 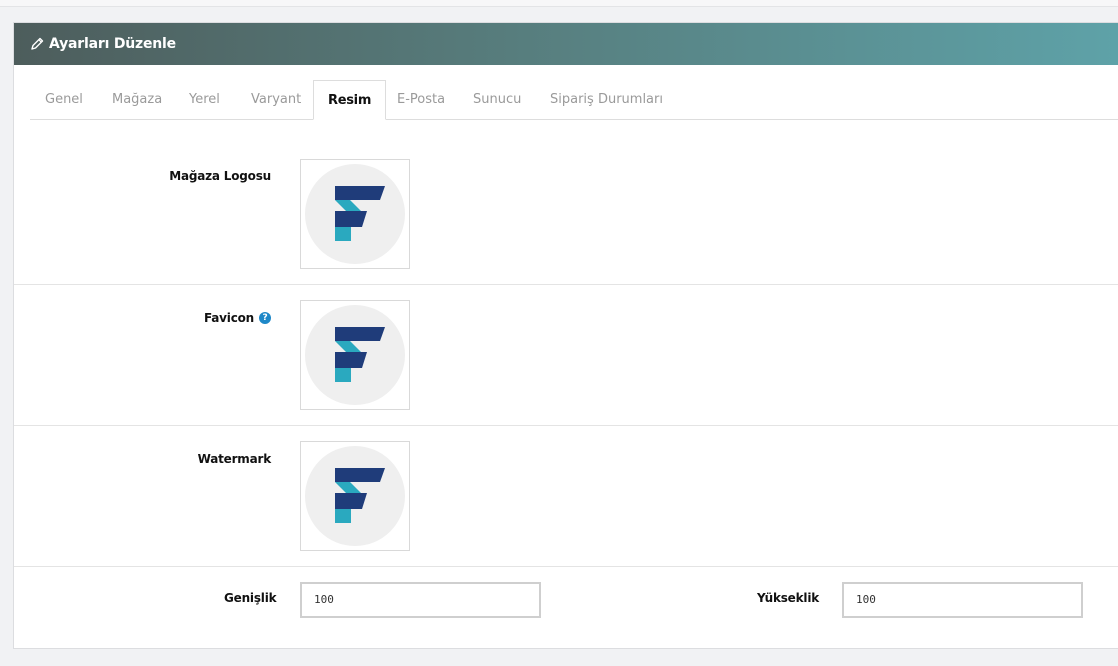 I want to click on store-logo-thumbnail, so click(x=355, y=214).